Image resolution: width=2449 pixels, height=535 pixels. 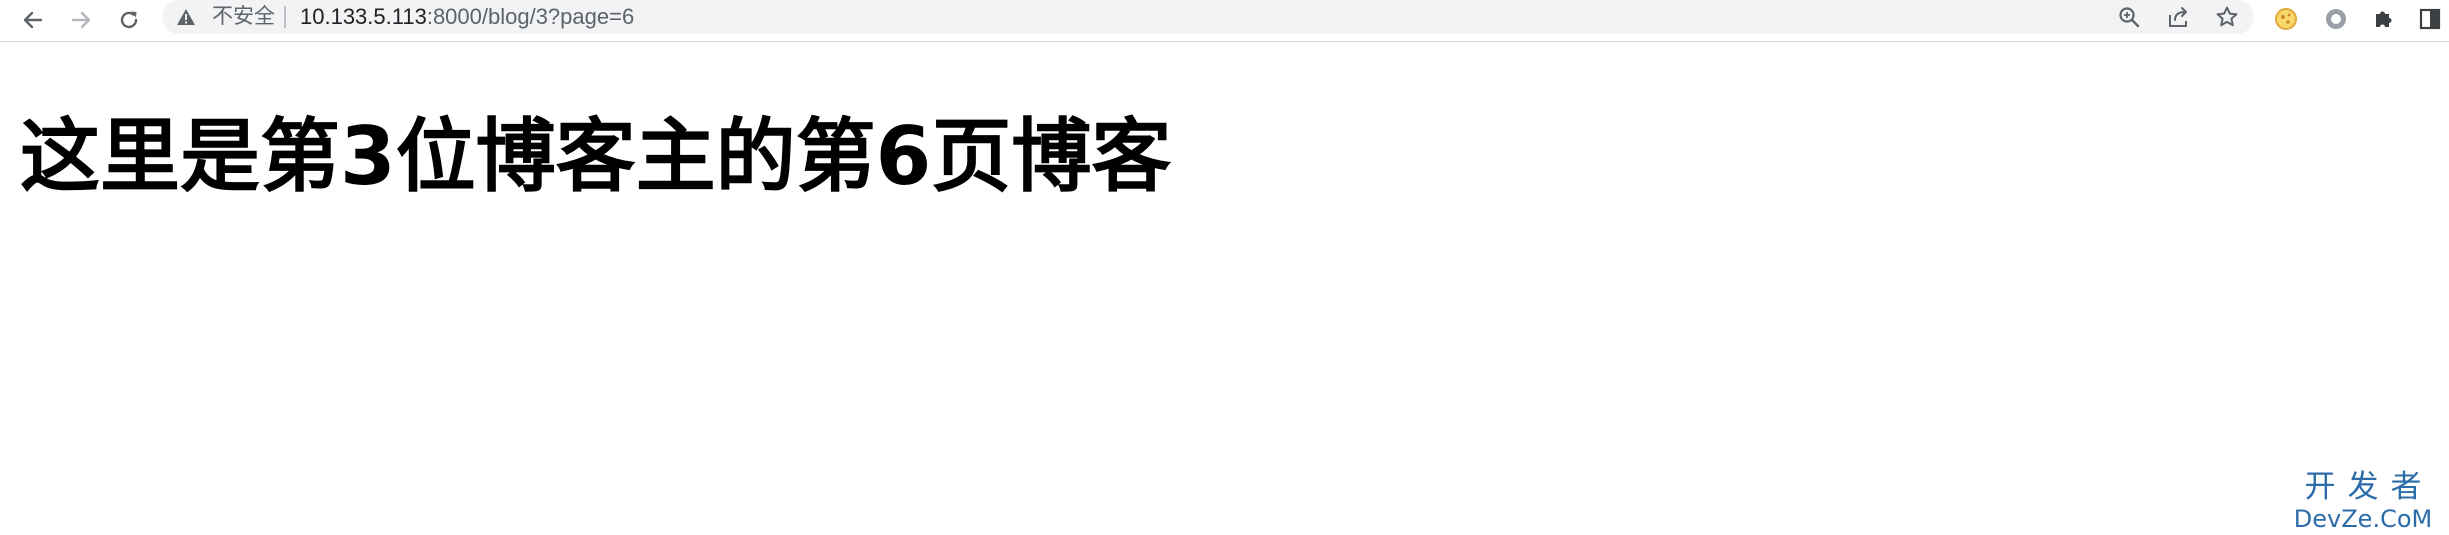 I want to click on circle-extension-button, so click(x=2336, y=19).